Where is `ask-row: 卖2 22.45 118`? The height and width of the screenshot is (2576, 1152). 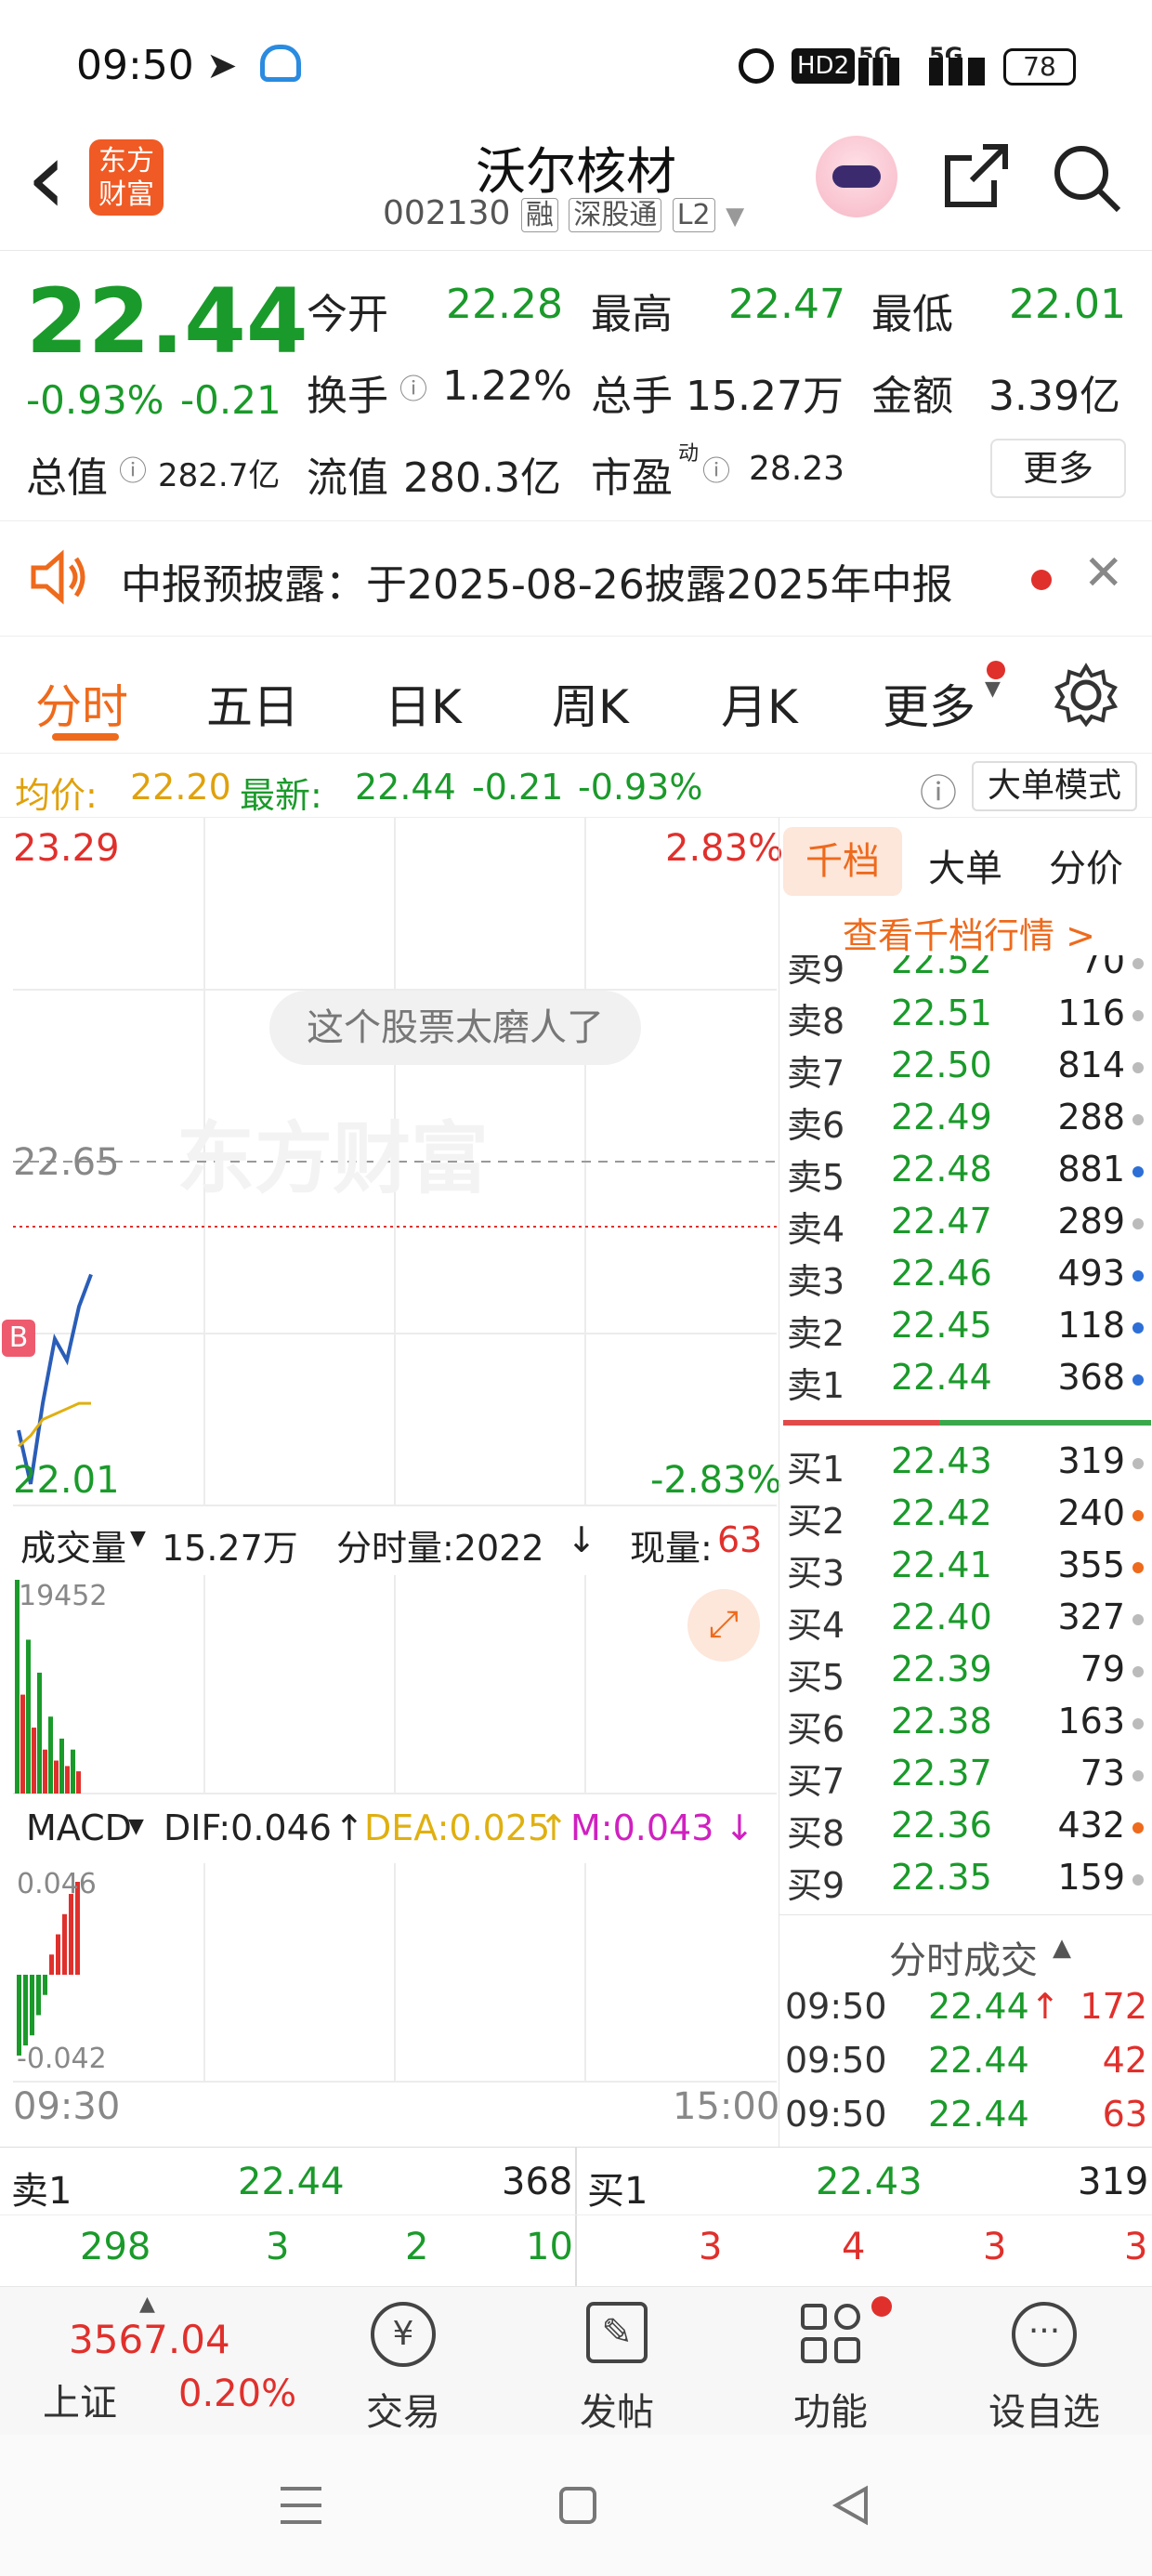 ask-row: 卖2 22.45 118 is located at coordinates (965, 1326).